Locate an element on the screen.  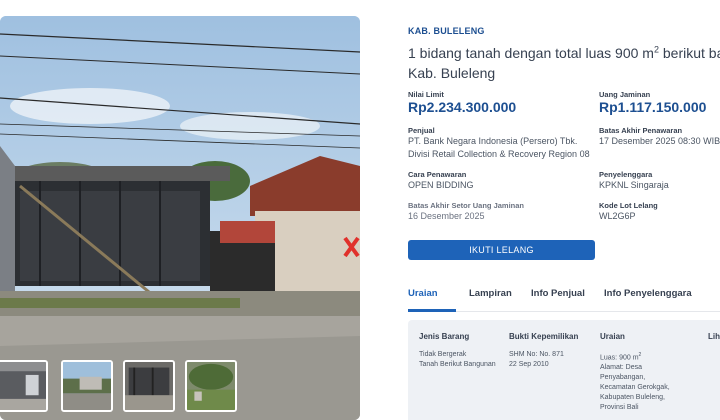
cara-penawaran-value: OPEN BIDDING is located at coordinates (441, 185).